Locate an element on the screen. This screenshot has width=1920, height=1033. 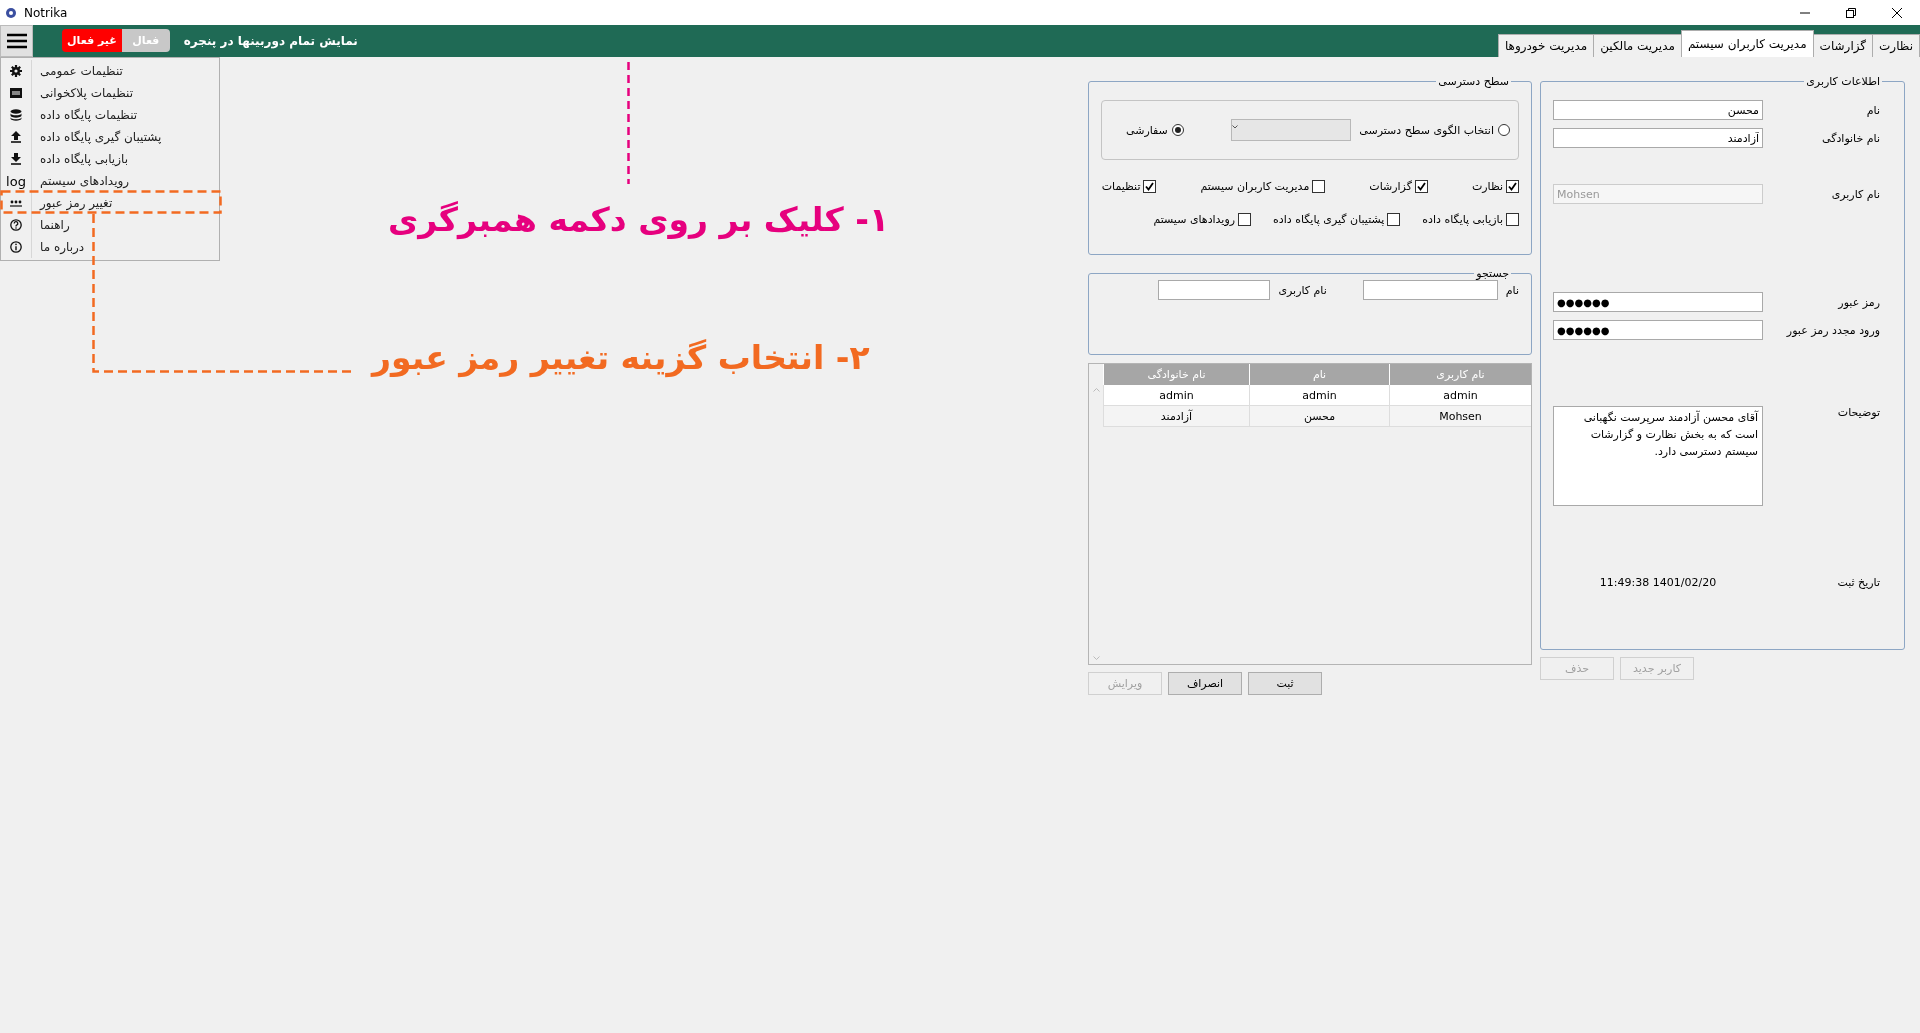
restore-icon is located at coordinates (1851, 12).